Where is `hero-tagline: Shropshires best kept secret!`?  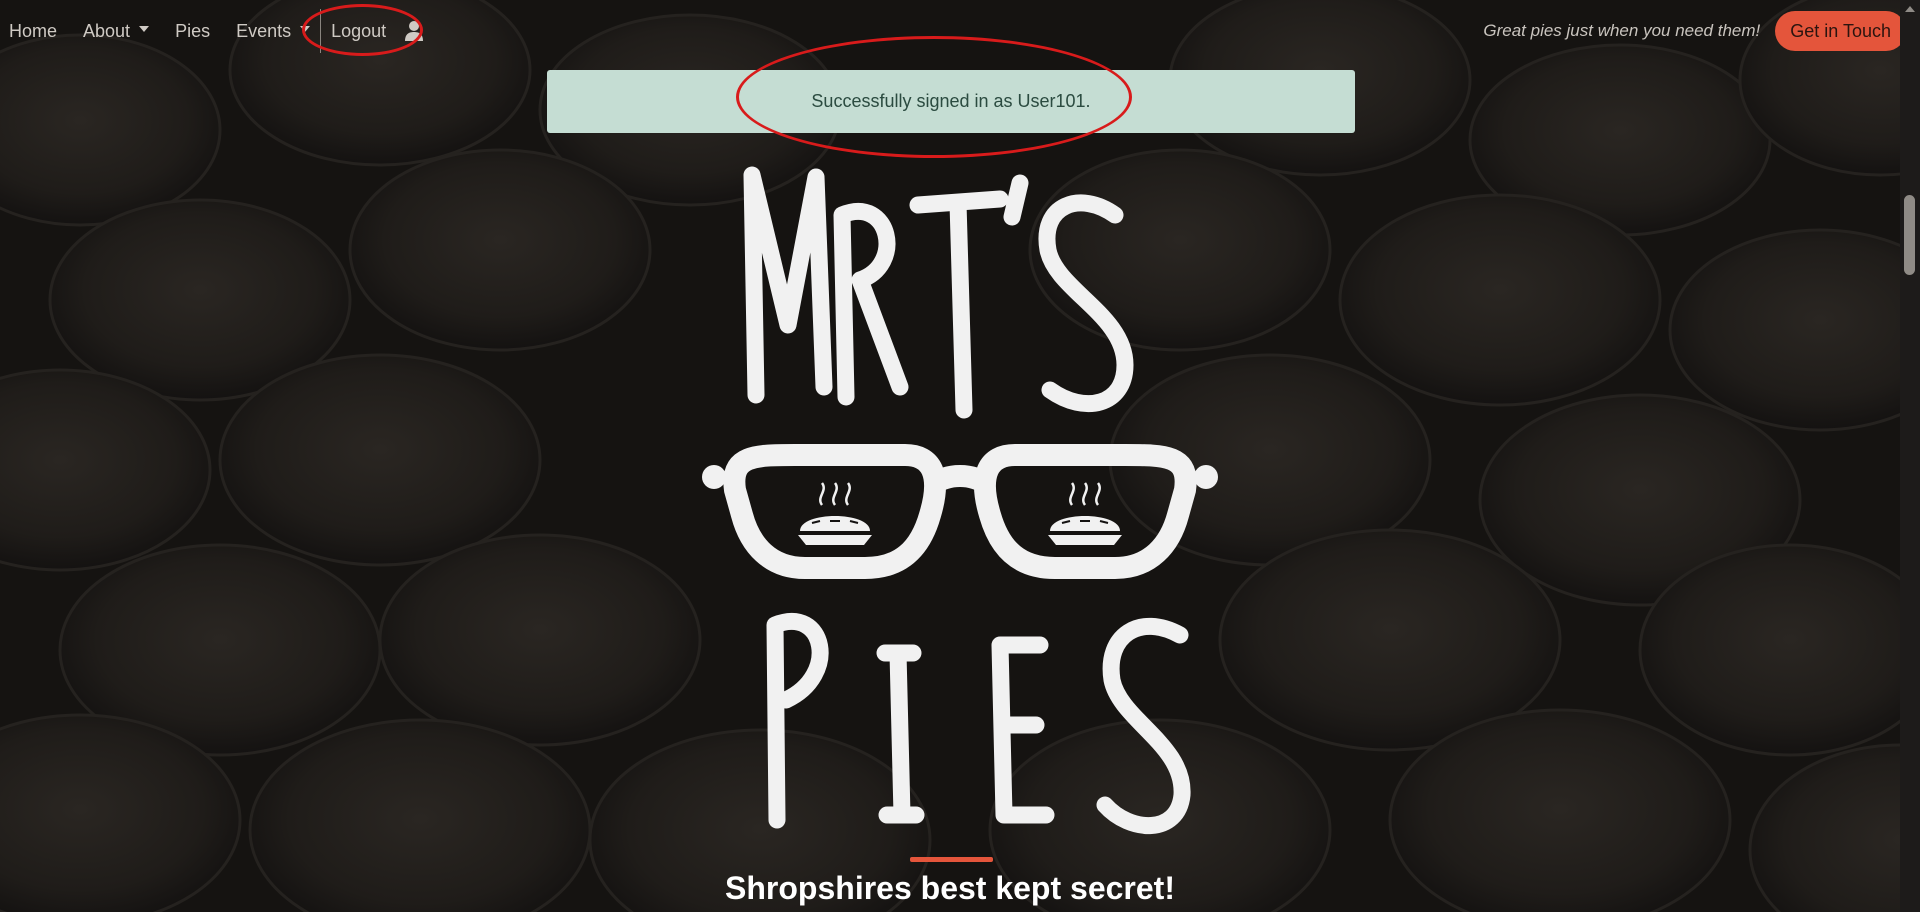 hero-tagline: Shropshires best kept secret! is located at coordinates (950, 888).